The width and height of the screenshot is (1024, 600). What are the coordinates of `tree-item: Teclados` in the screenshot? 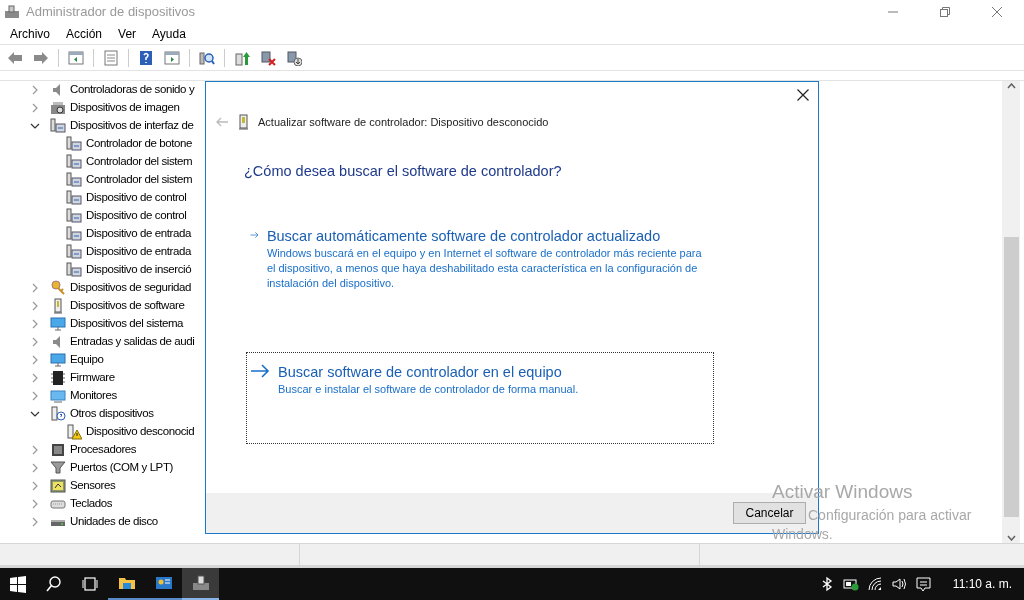 It's located at (91, 504).